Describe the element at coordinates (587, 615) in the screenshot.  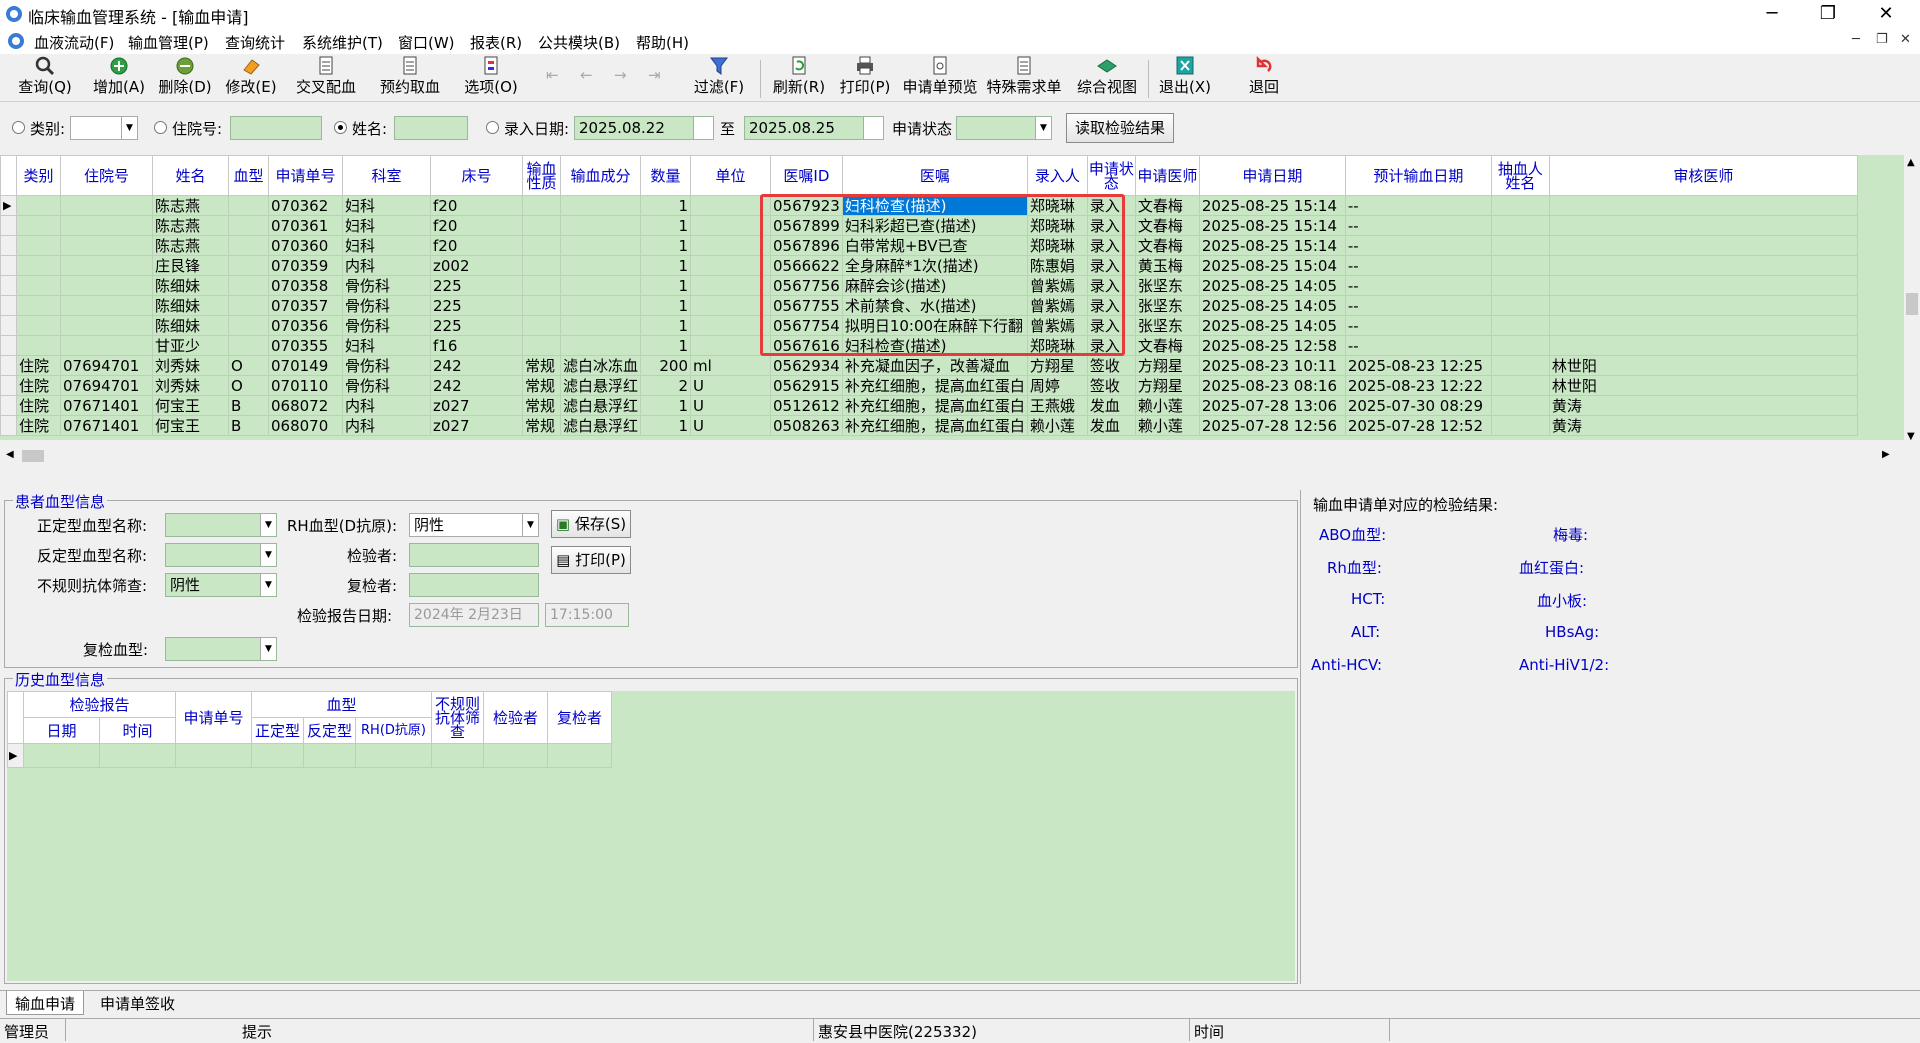
I see `report-time-input: 17:15:00` at that location.